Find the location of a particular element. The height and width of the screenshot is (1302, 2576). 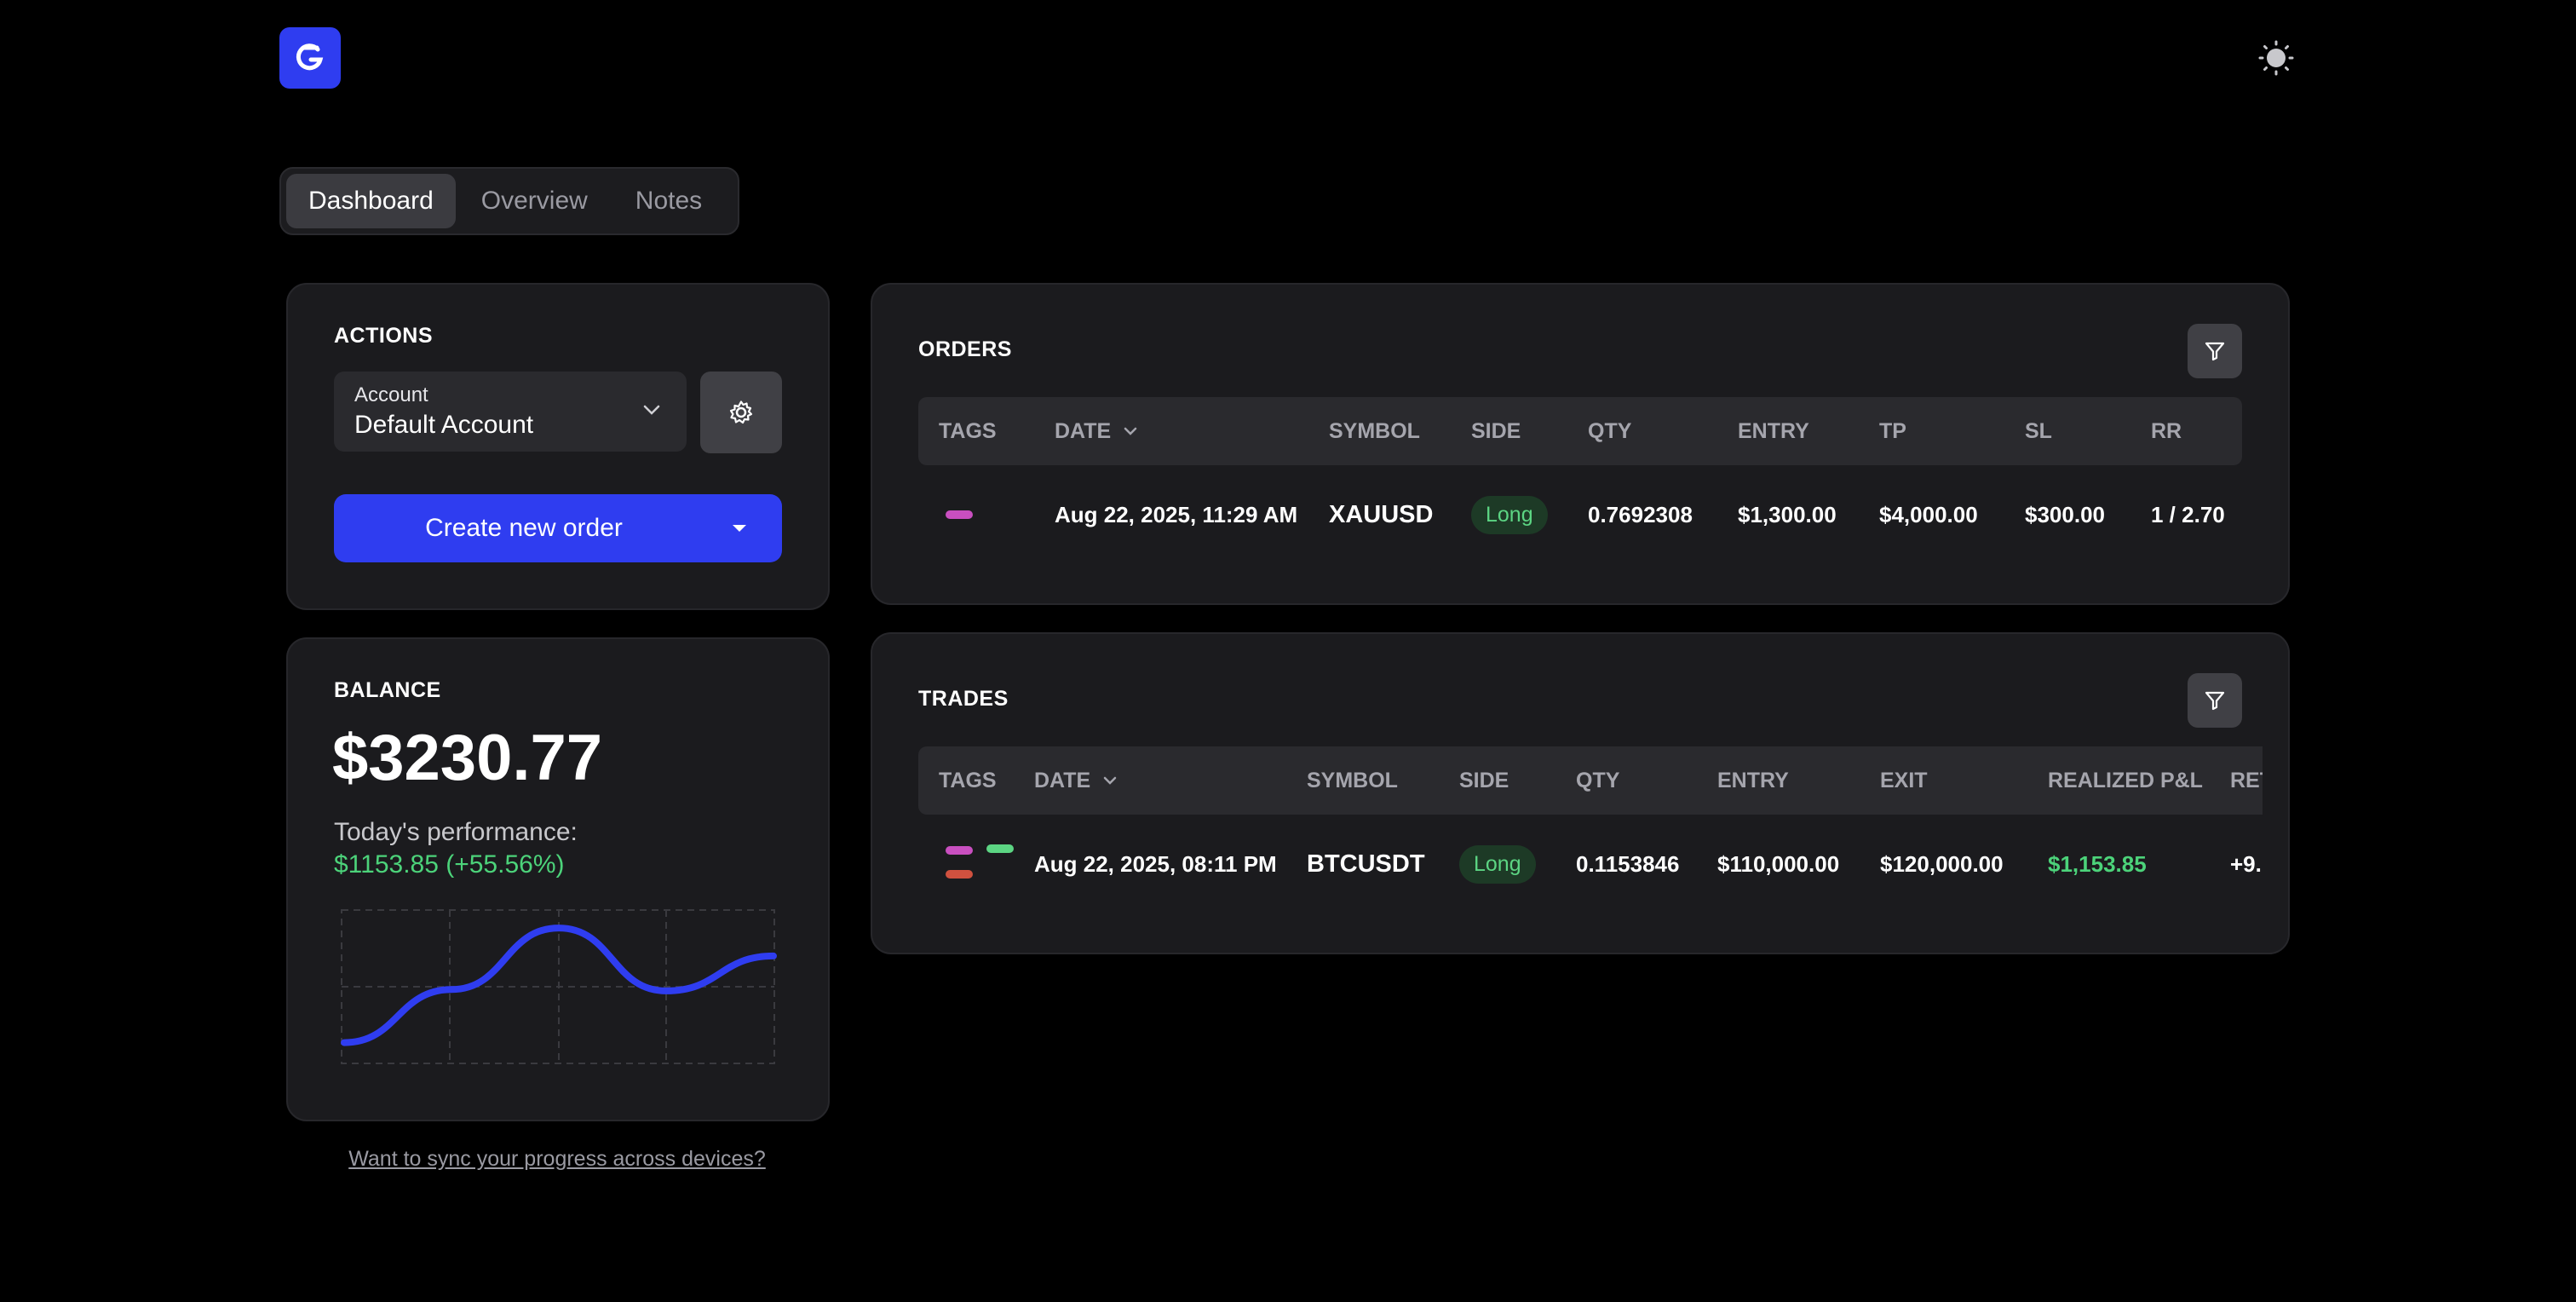

create-order-dropdown is located at coordinates (740, 528).